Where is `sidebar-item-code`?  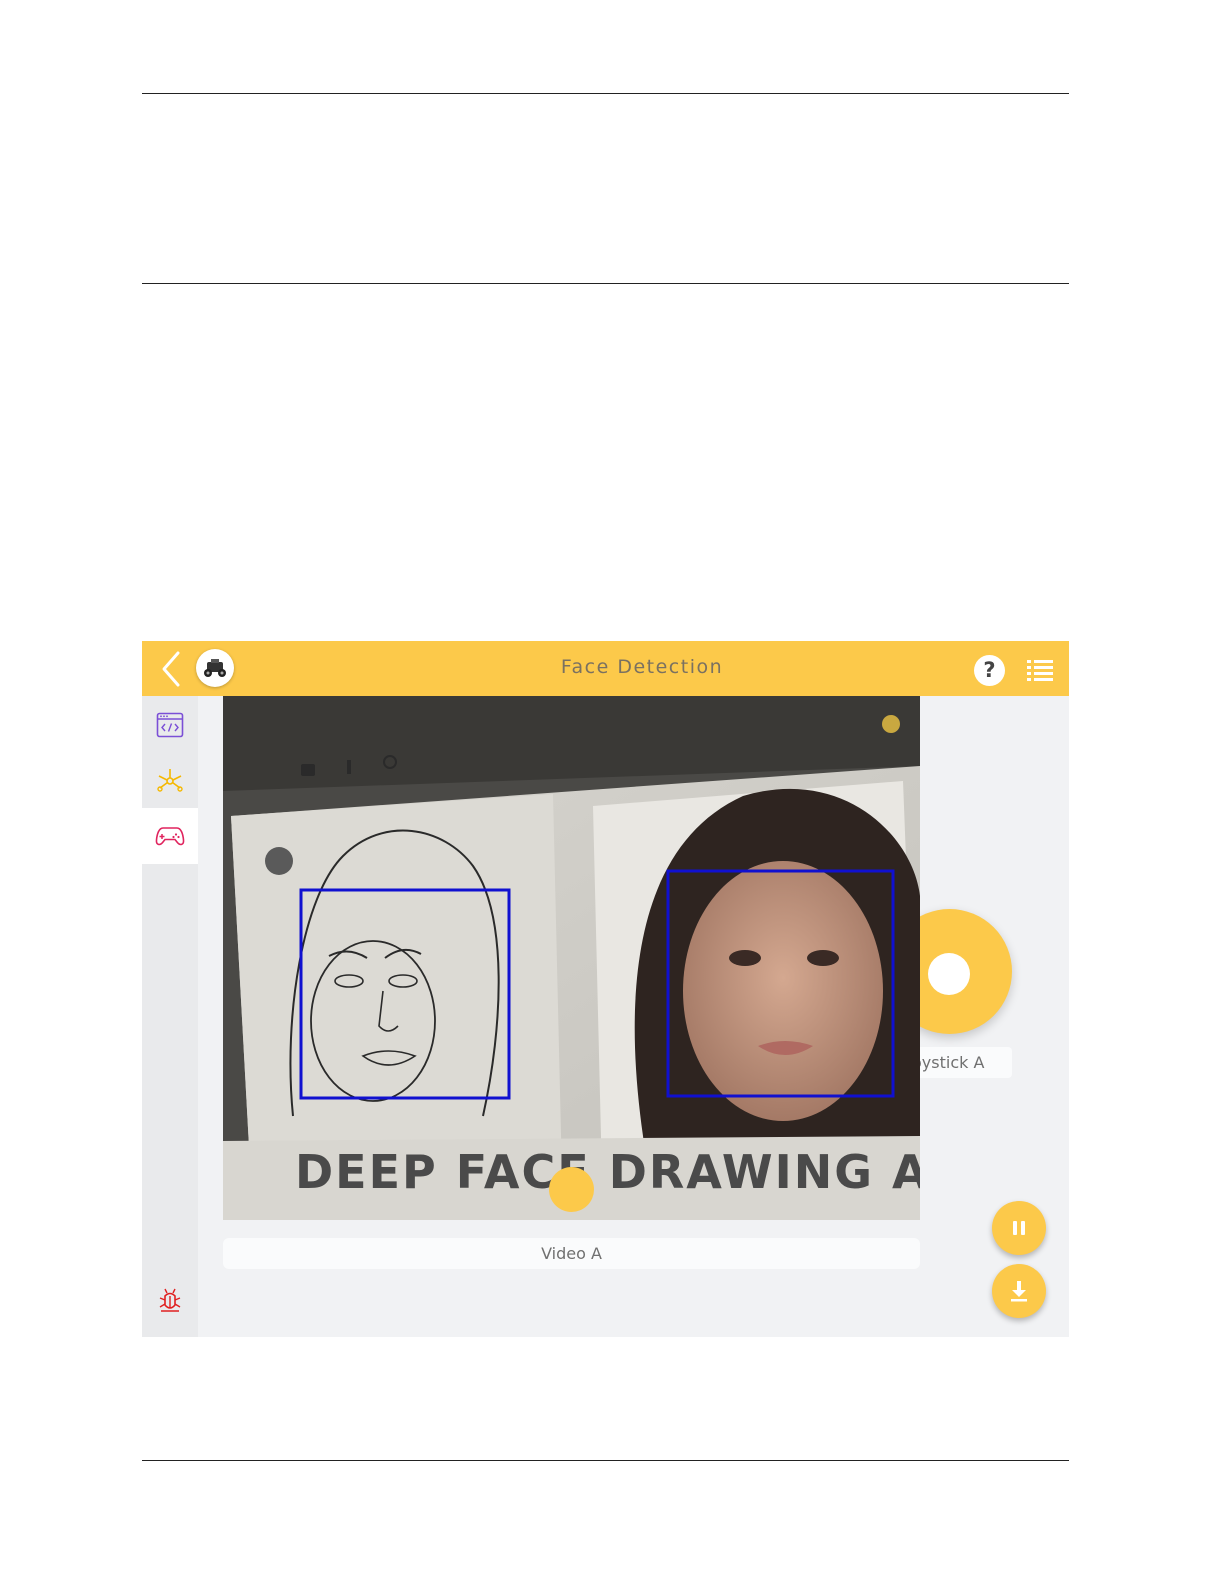
sidebar-item-code is located at coordinates (170, 725).